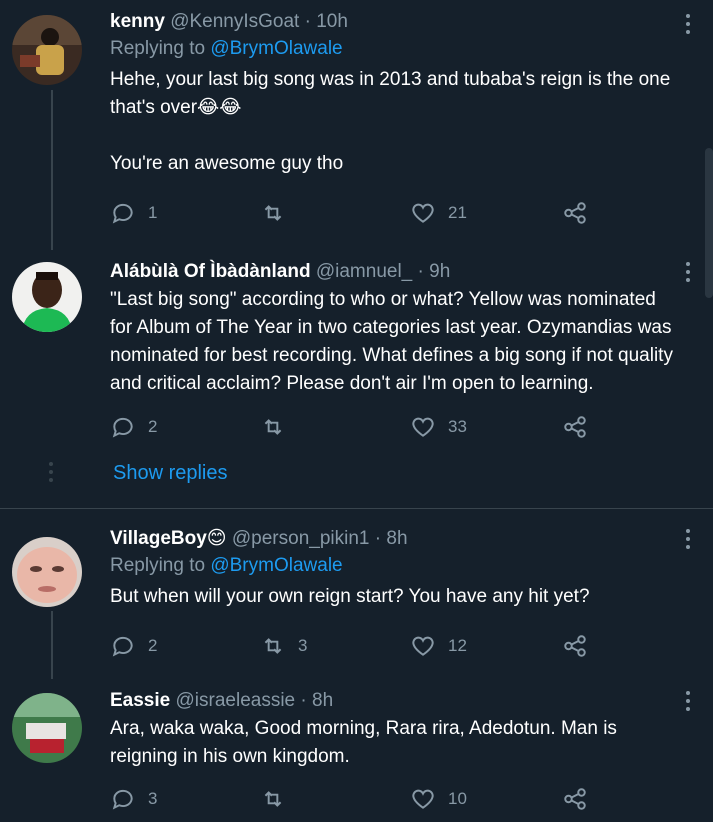 The image size is (713, 822). I want to click on tweet-header: Alábùlà Of Ìbàdànland @iamnuel_ · 9h, so click(391, 272).